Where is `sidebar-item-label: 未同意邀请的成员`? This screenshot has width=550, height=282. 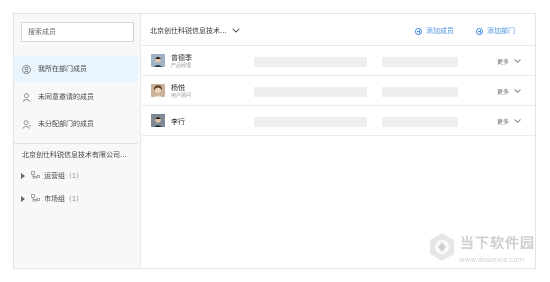
sidebar-item-label: 未同意邀请的成员 is located at coordinates (66, 97).